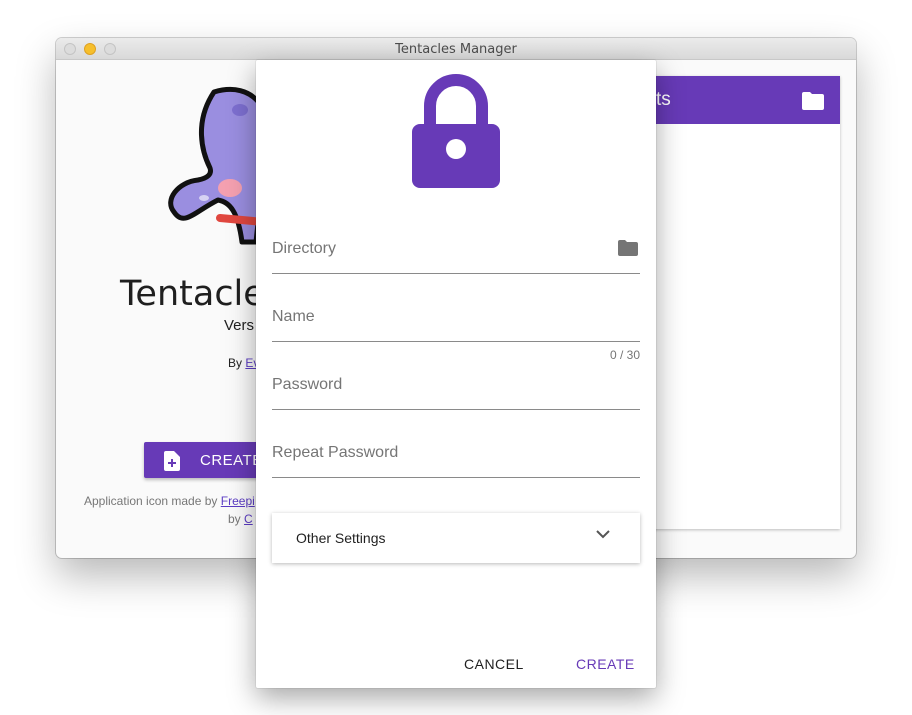  What do you see at coordinates (605, 664) in the screenshot?
I see `create-button: CREATE` at bounding box center [605, 664].